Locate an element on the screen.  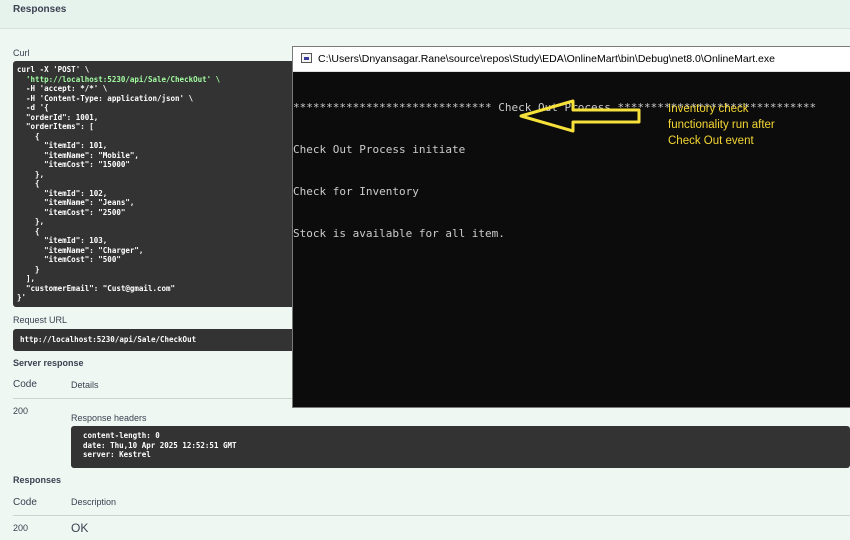
curl-line: curl -X 'POST' \ is located at coordinates (53, 69).